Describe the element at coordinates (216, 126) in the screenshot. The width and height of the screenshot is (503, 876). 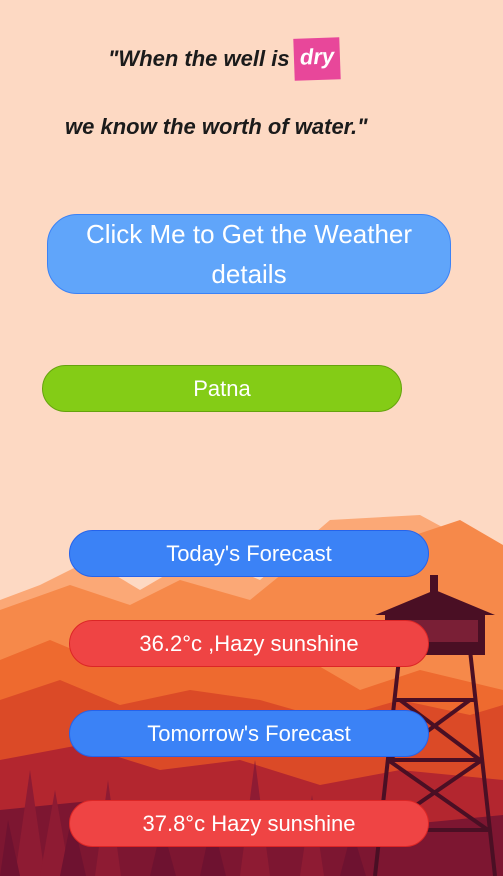
I see `quote-second-line: we know the worth of water."` at that location.